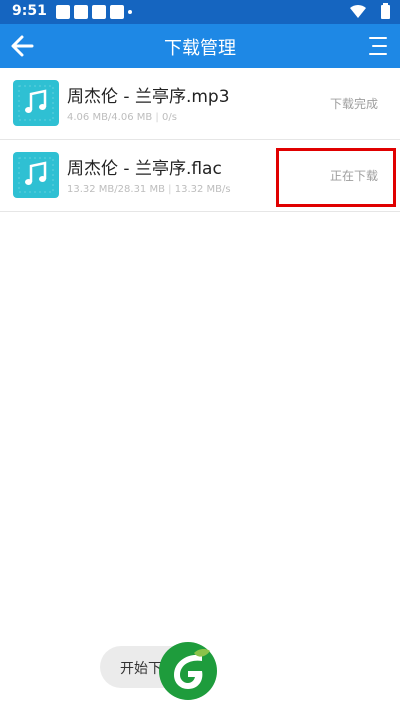  I want to click on status-time: 9:51, so click(29, 11).